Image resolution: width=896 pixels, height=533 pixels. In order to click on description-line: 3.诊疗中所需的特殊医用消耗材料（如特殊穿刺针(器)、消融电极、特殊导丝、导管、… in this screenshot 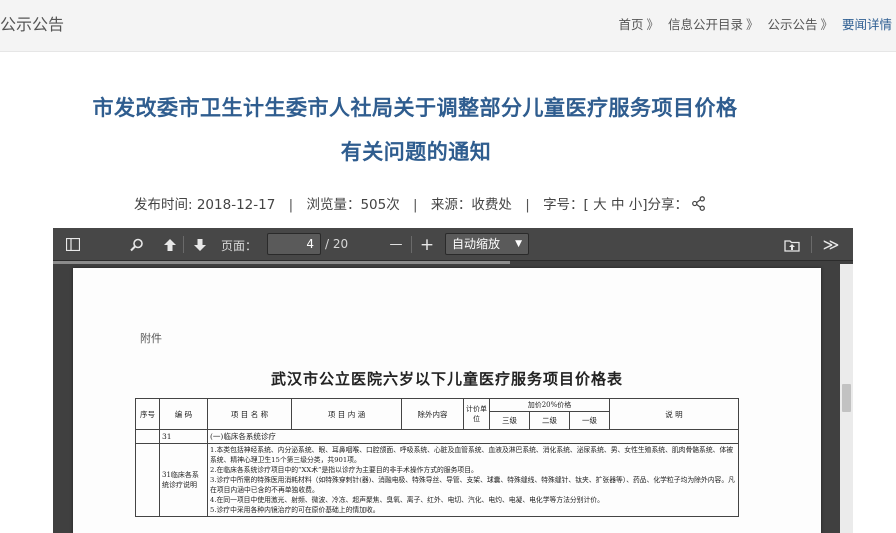, I will do `click(472, 485)`.